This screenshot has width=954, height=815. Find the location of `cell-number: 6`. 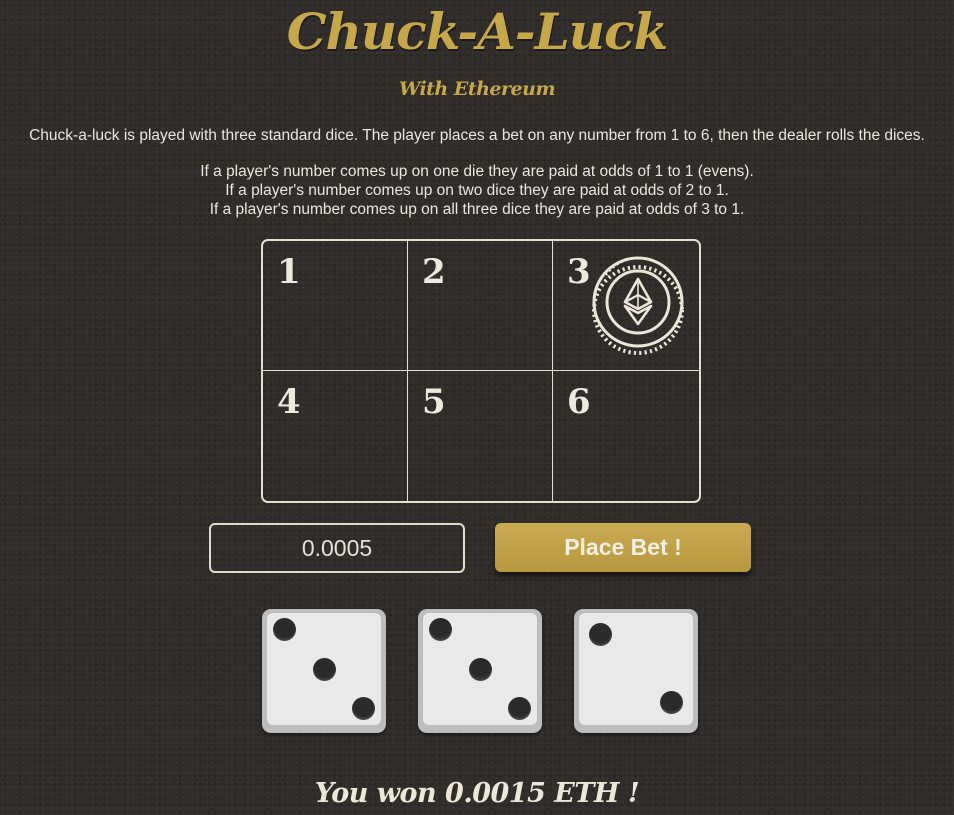

cell-number: 6 is located at coordinates (579, 402).